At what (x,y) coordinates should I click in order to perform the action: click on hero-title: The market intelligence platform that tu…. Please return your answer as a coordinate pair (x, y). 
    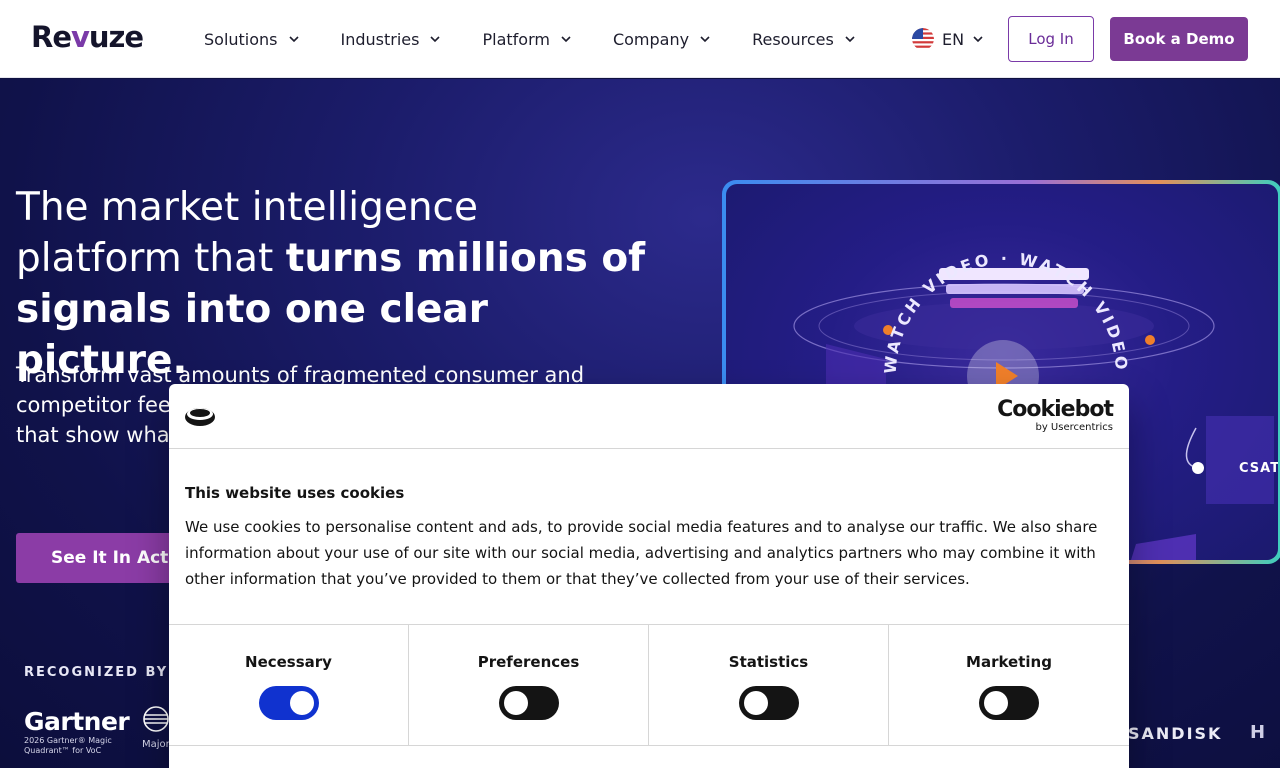
    Looking at the image, I should click on (336, 284).